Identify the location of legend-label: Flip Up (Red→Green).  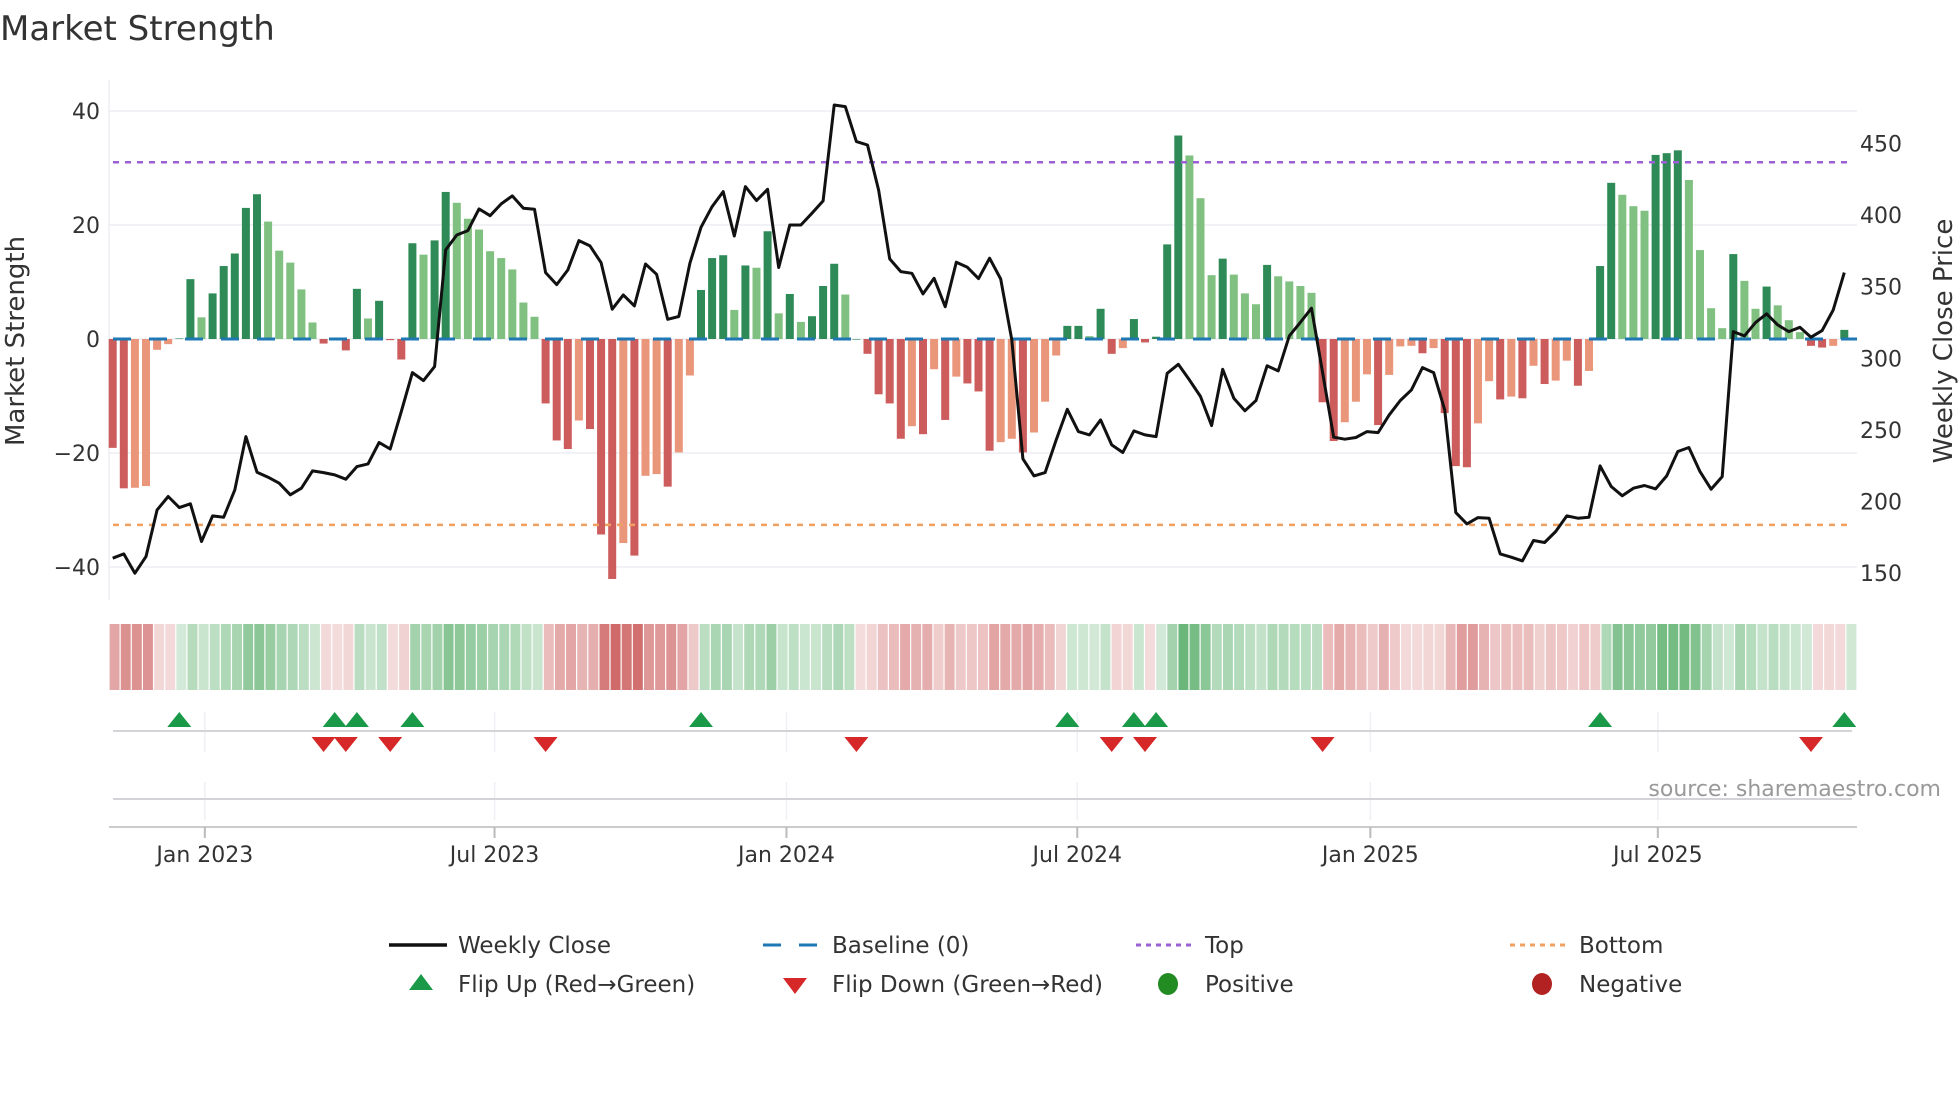
(576, 985).